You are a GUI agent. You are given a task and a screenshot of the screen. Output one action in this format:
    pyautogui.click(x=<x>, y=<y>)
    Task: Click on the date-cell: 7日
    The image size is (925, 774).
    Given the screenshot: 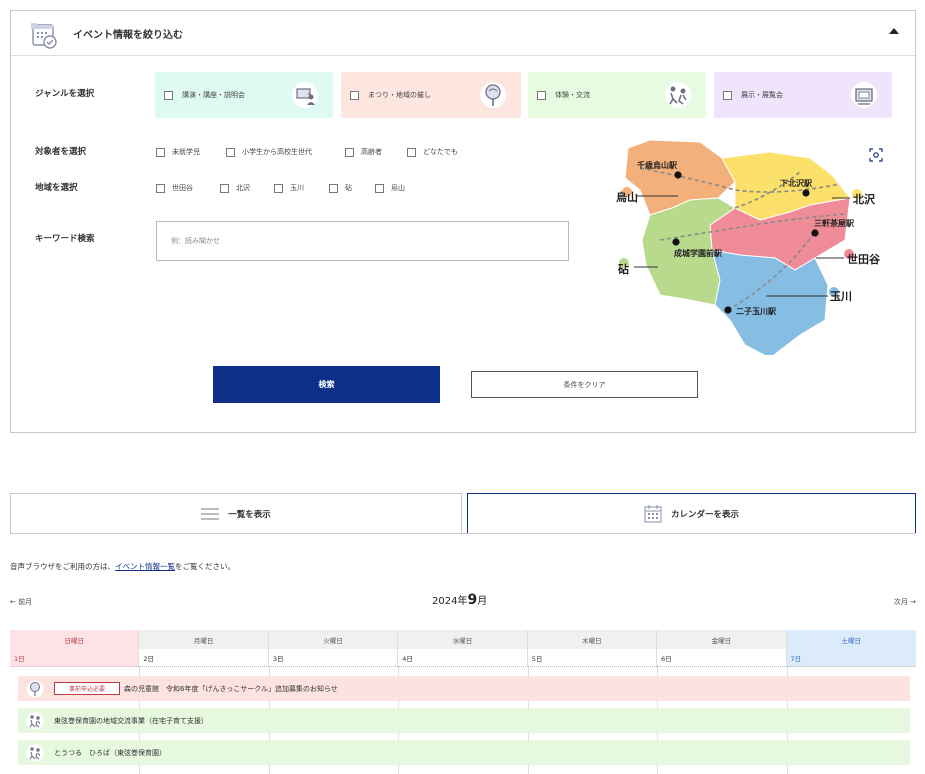 What is the action you would take?
    pyautogui.click(x=851, y=658)
    